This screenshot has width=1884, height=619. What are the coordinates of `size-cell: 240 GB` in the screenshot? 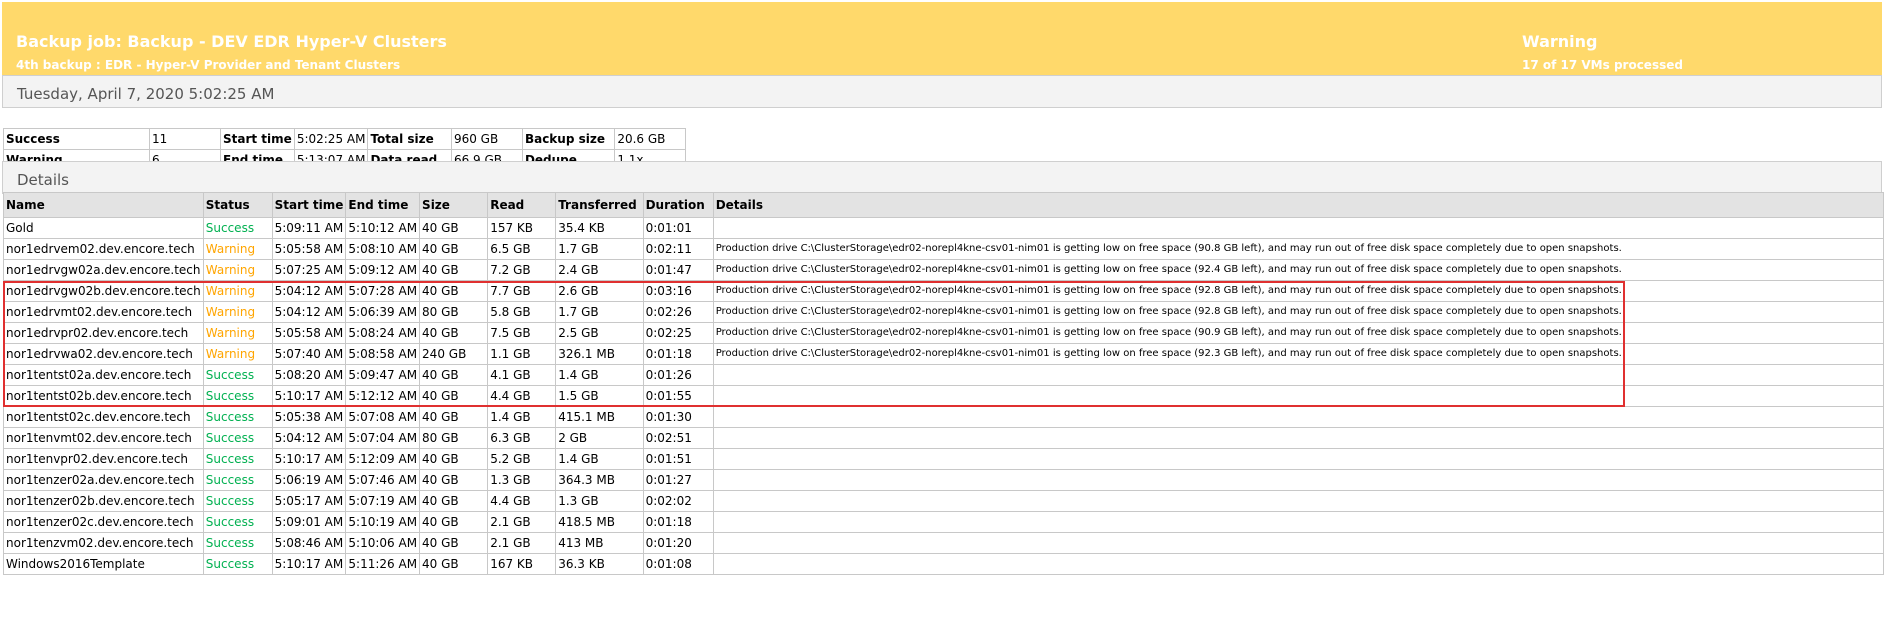 It's located at (454, 354).